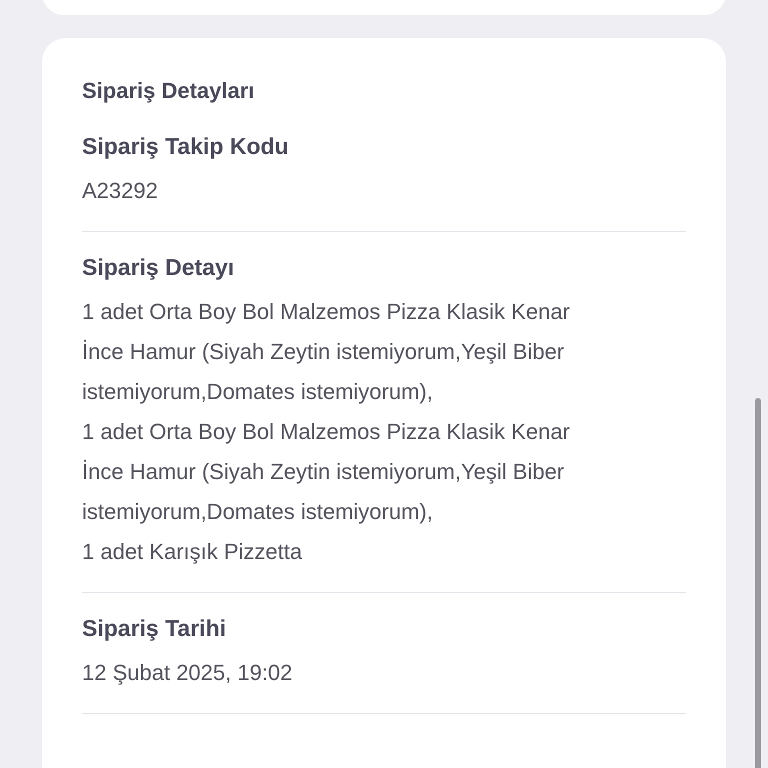  What do you see at coordinates (169, 91) in the screenshot?
I see `card-title: Sipariş Detayları` at bounding box center [169, 91].